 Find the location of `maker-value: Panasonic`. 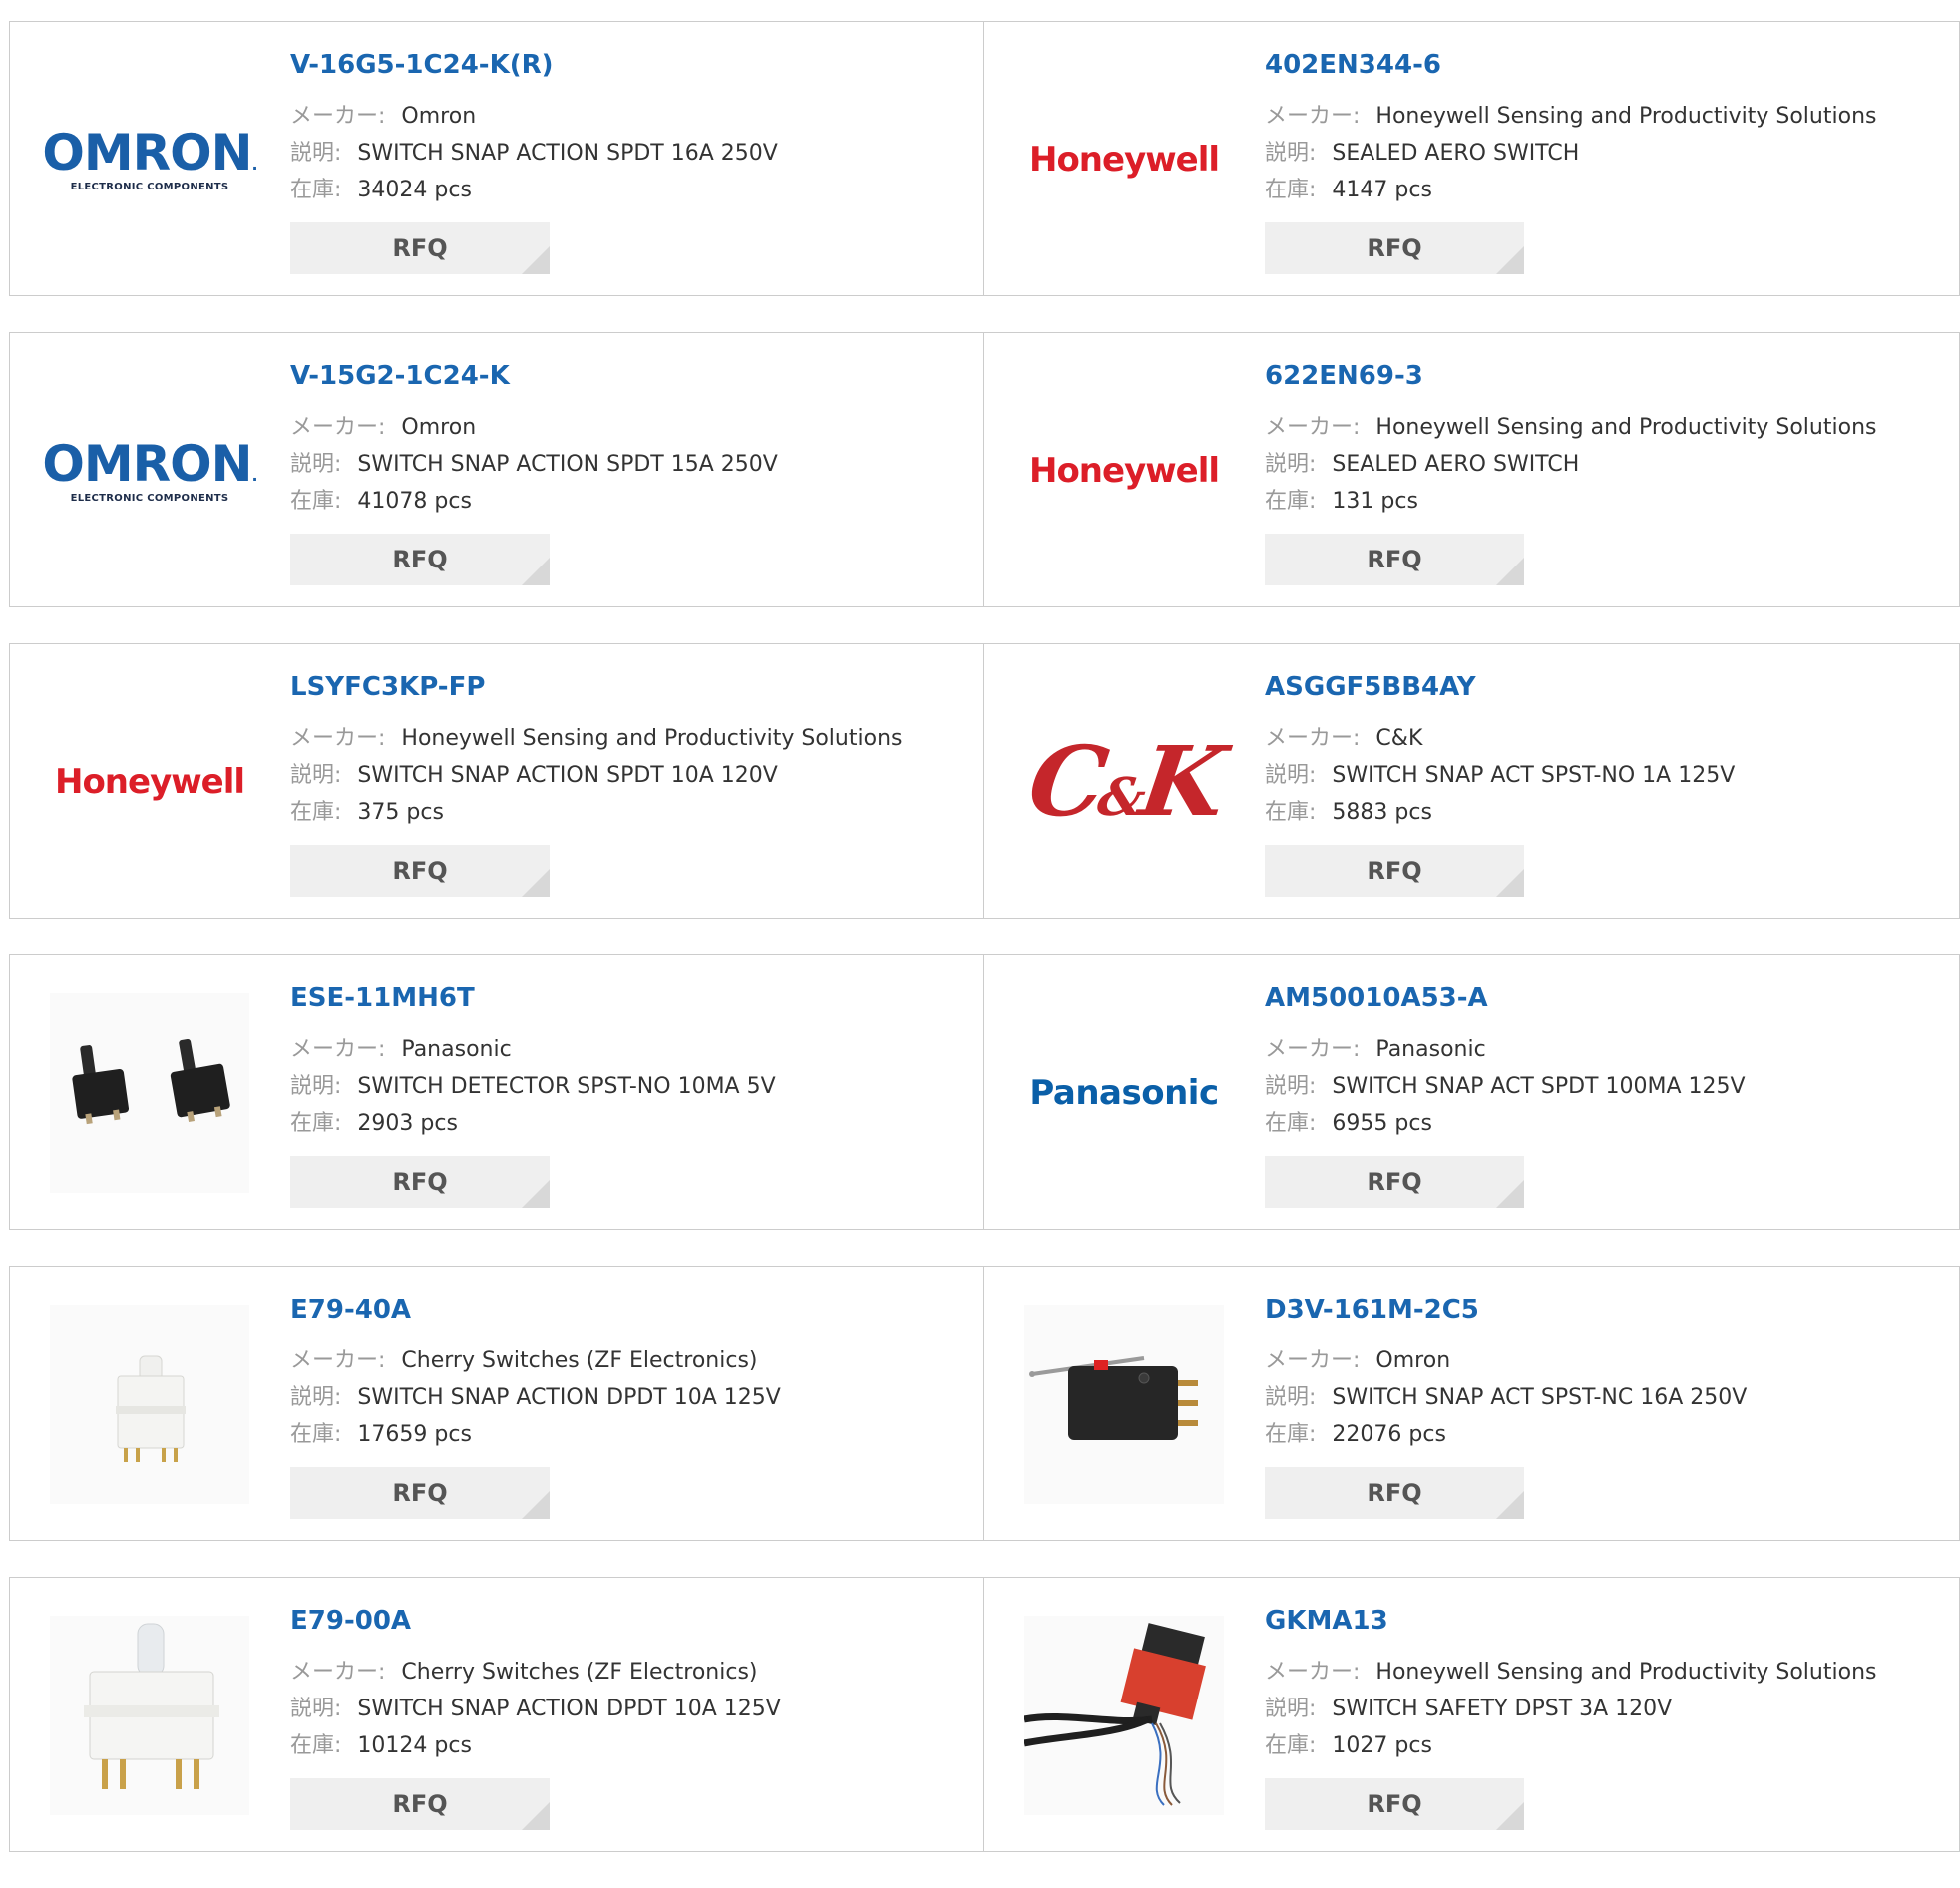

maker-value: Panasonic is located at coordinates (457, 1049).